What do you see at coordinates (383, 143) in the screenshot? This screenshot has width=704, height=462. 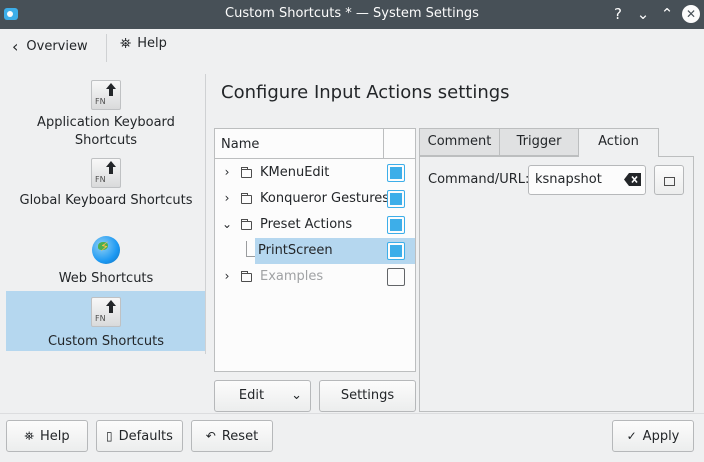 I see `column-separator` at bounding box center [383, 143].